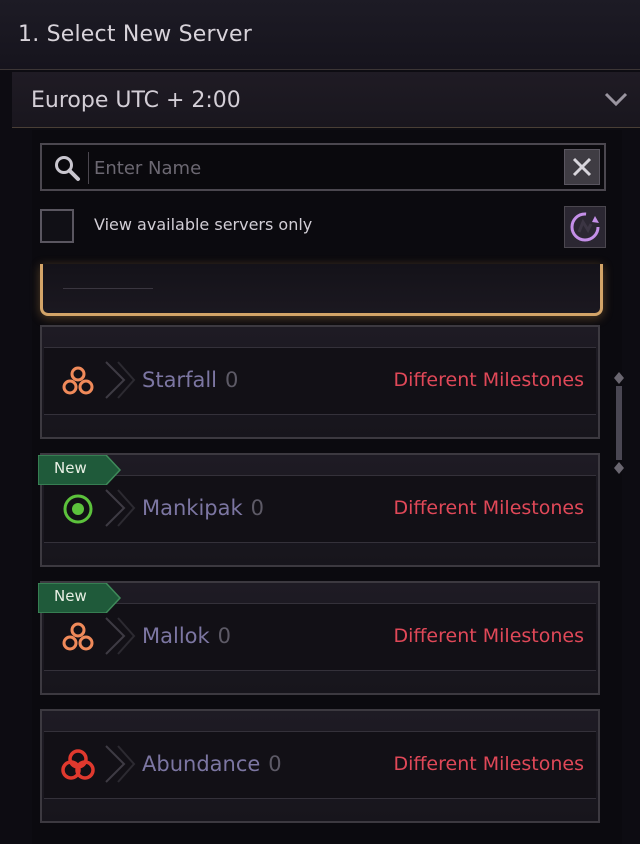 Image resolution: width=640 pixels, height=844 pixels. Describe the element at coordinates (135, 34) in the screenshot. I see `step-title: 1. Select New Server` at that location.